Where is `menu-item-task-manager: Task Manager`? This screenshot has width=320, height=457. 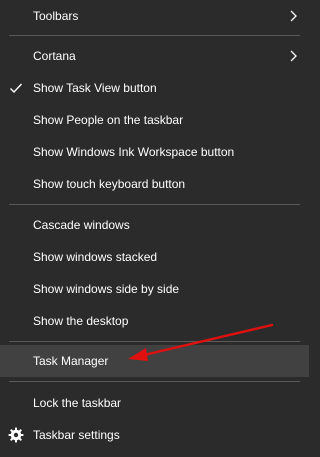 menu-item-task-manager: Task Manager is located at coordinates (154, 361).